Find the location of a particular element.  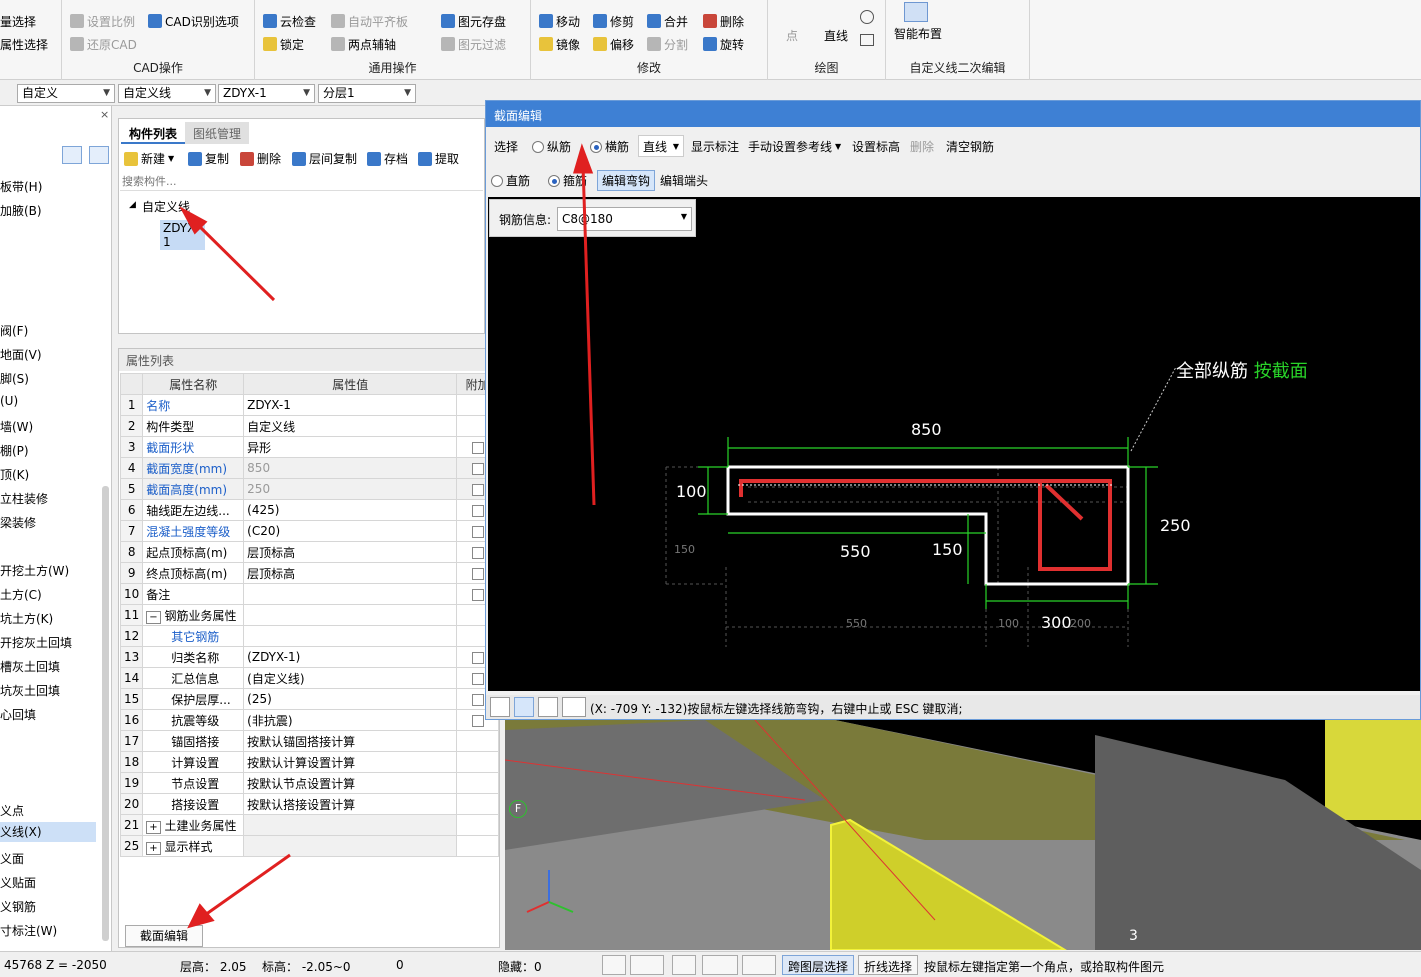

nav-item: 加腋(B) is located at coordinates (21, 210).